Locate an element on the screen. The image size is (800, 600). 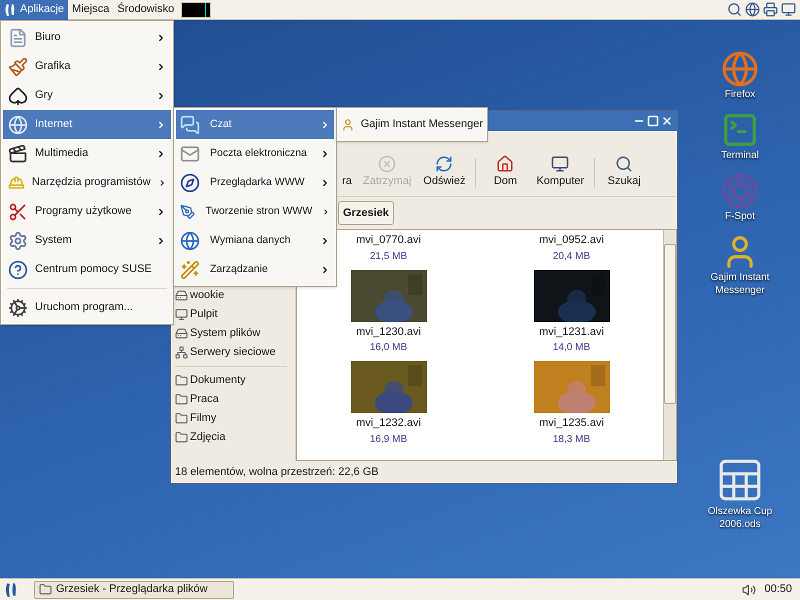
close-icon is located at coordinates (667, 121).